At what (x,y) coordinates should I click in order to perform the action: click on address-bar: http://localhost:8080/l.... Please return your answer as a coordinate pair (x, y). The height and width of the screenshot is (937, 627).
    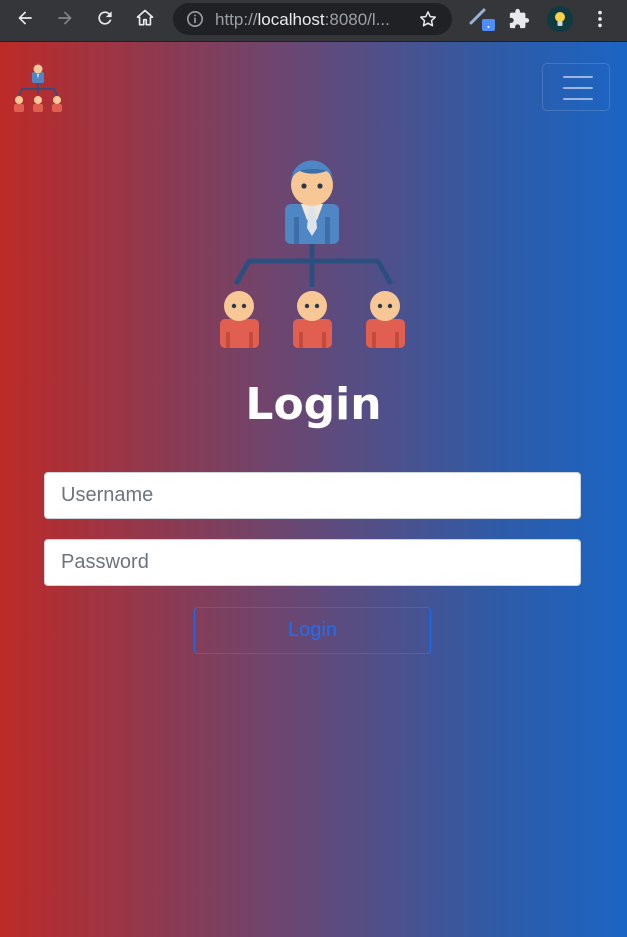
    Looking at the image, I should click on (312, 19).